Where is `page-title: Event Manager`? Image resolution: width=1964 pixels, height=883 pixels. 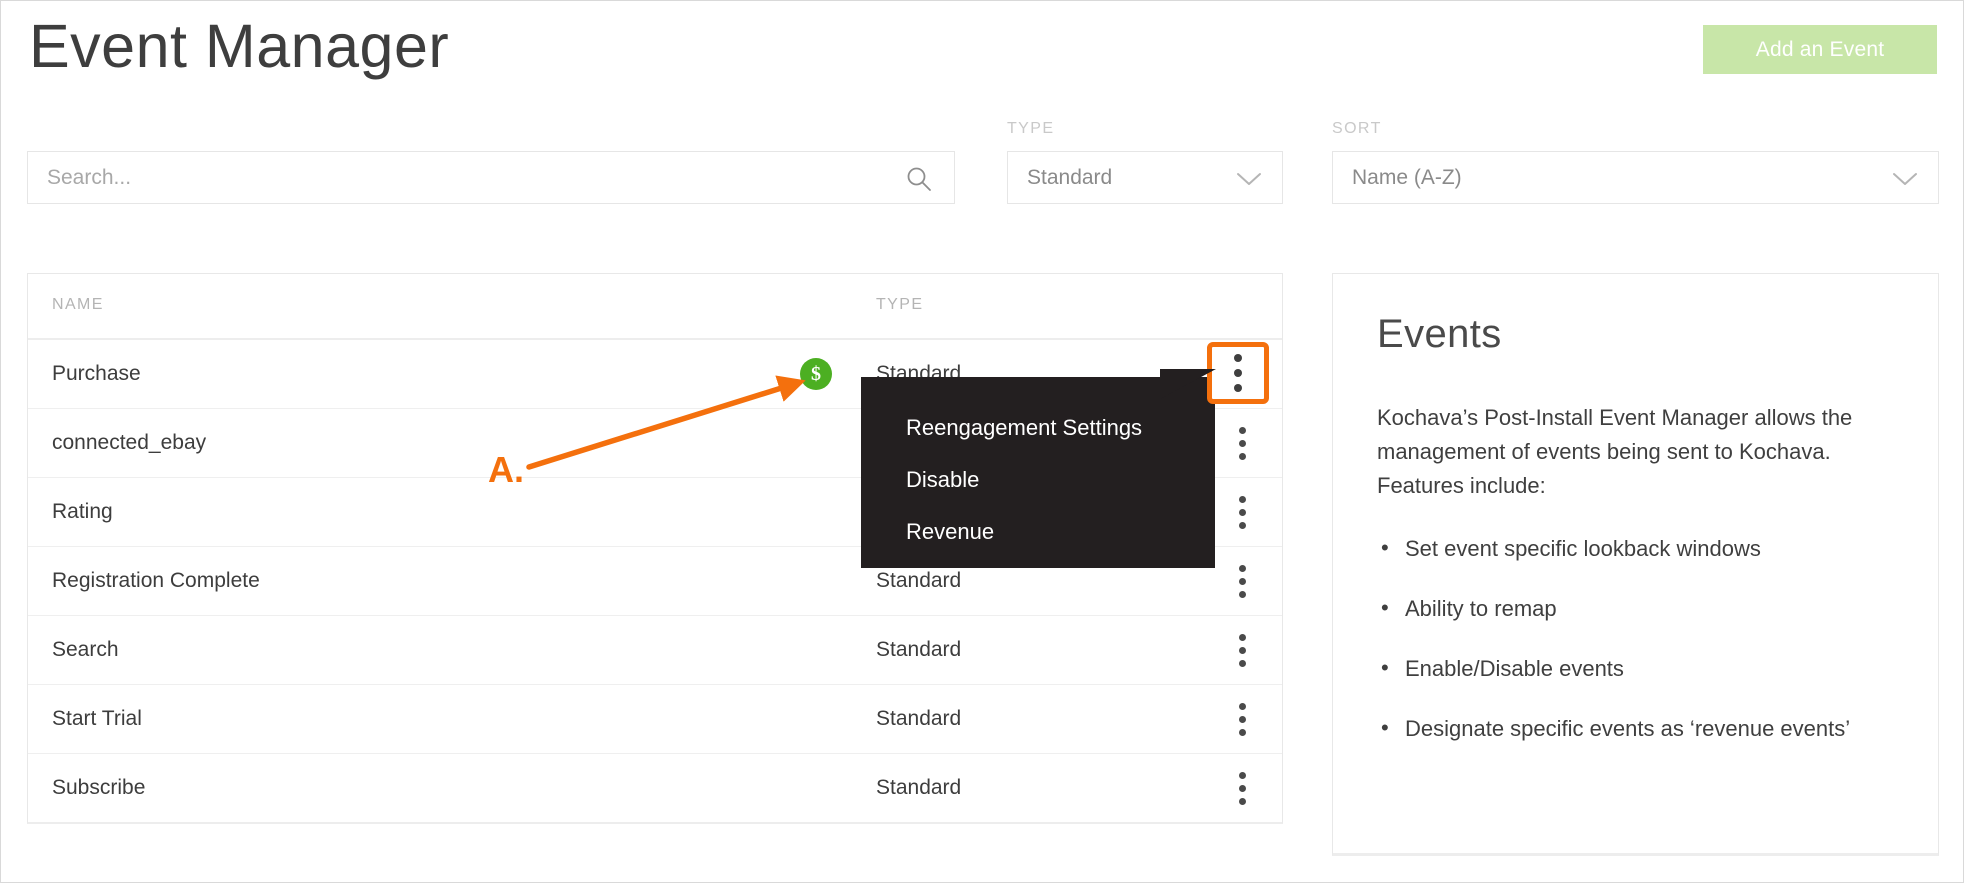 page-title: Event Manager is located at coordinates (239, 46).